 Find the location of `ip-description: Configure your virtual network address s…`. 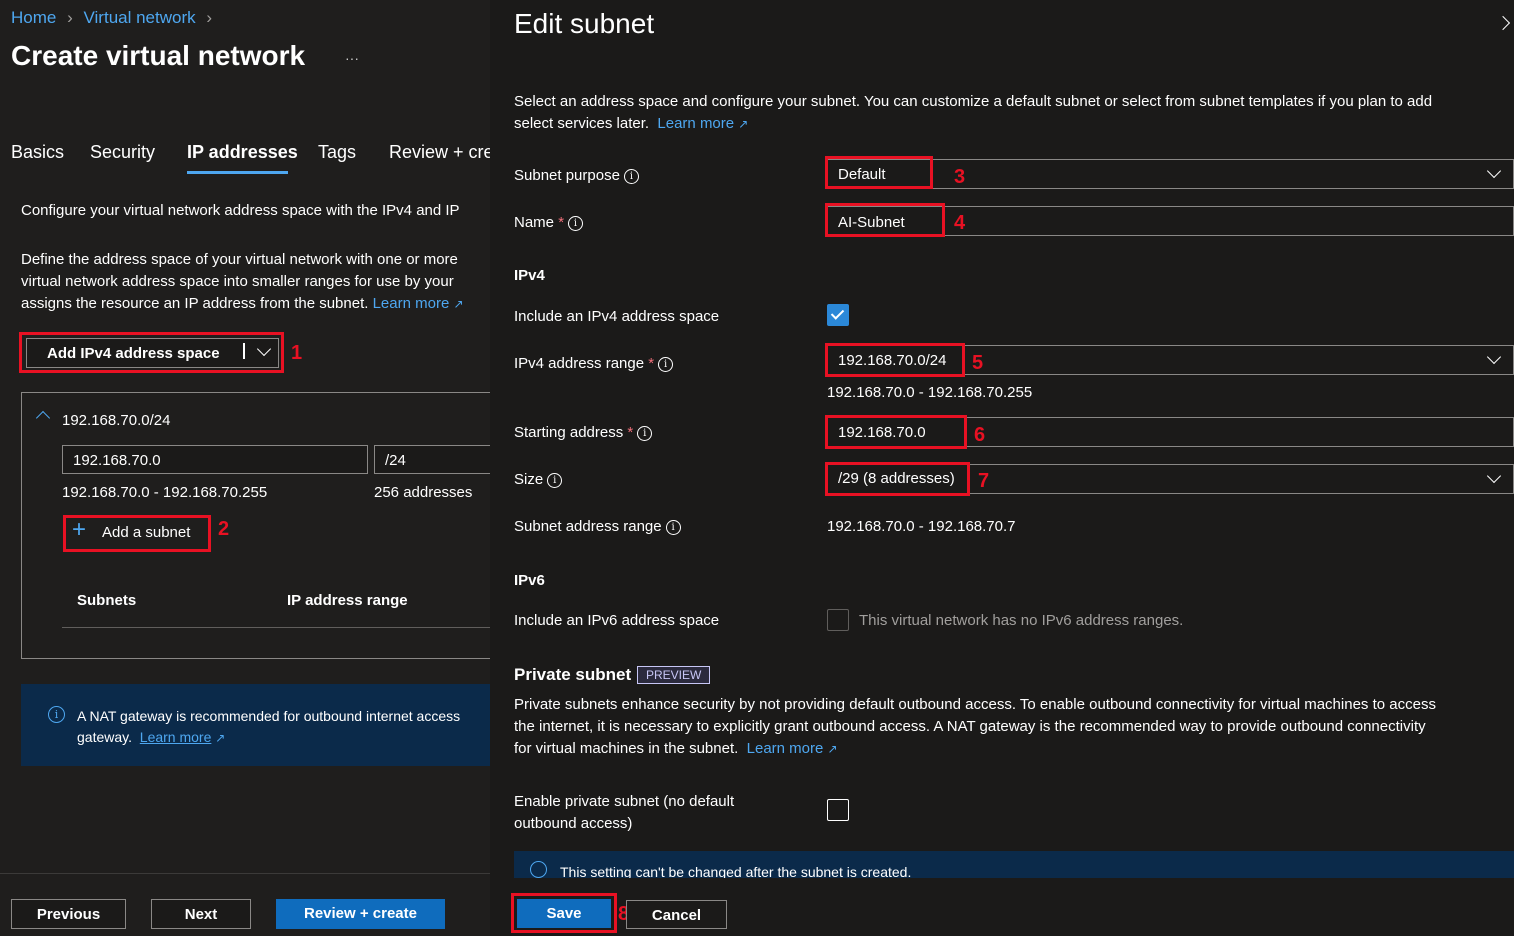

ip-description: Configure your virtual network address s… is located at coordinates (240, 210).